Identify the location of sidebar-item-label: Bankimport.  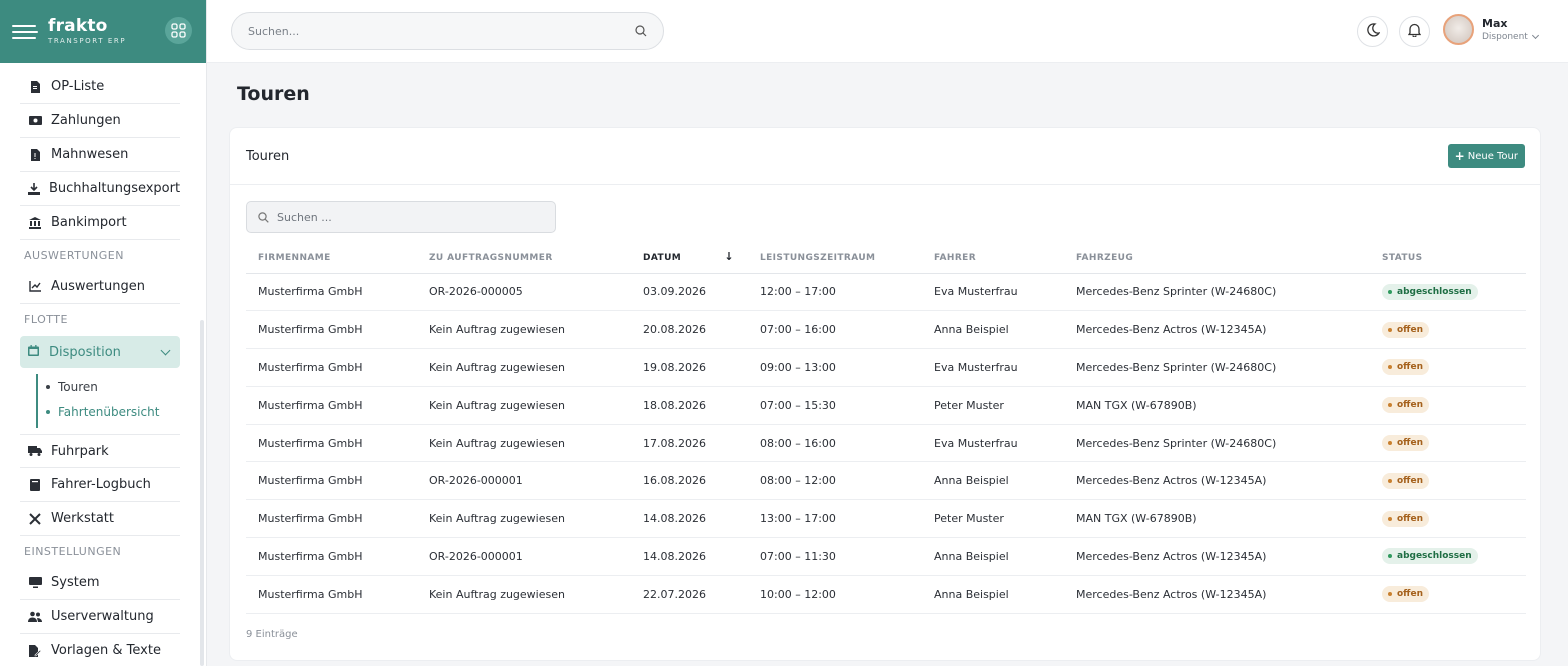
(89, 222).